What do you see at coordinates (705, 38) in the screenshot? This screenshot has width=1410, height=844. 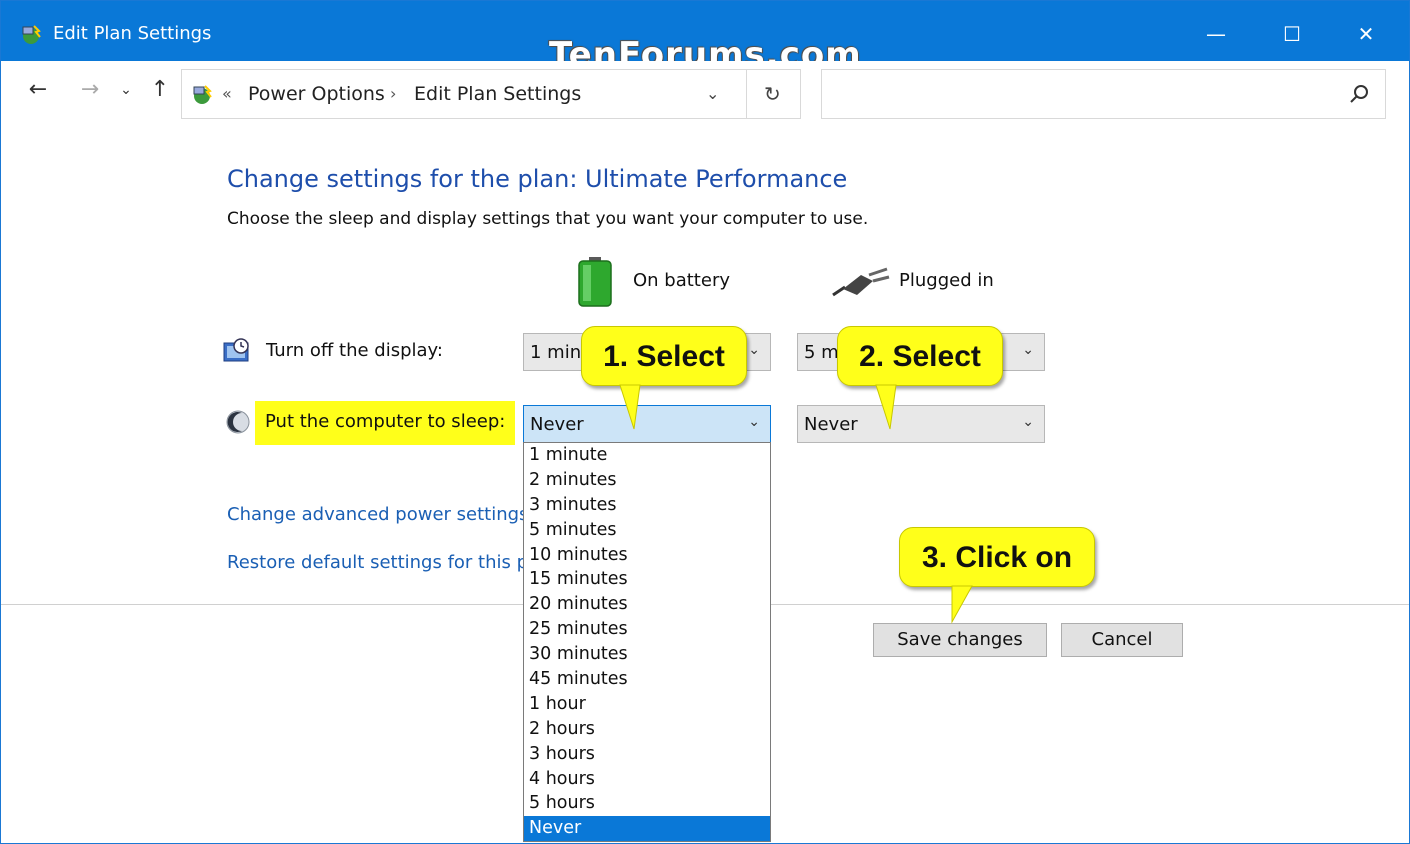 I see `title-bar: Edit Plan Settings TenForums.com — ☐ ✕` at bounding box center [705, 38].